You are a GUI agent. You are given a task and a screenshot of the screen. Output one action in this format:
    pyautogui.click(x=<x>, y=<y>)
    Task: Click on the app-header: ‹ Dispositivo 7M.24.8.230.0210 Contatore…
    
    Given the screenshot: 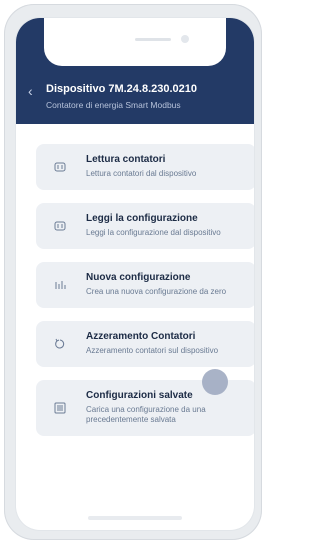 What is the action you would take?
    pyautogui.click(x=135, y=71)
    